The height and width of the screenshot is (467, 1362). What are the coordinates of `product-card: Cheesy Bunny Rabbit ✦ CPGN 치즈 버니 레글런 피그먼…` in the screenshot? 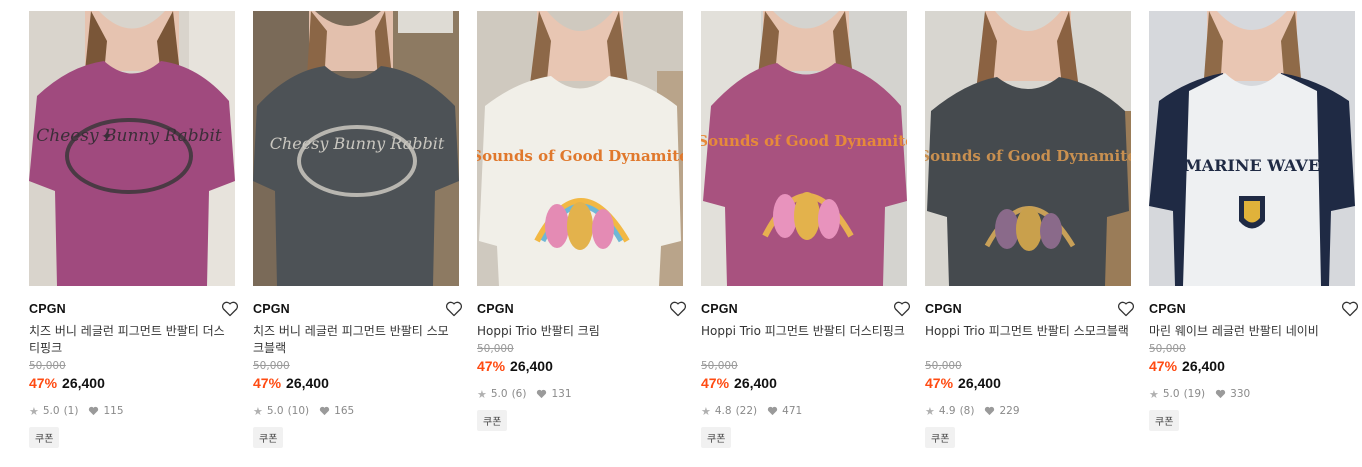 It's located at (134, 229).